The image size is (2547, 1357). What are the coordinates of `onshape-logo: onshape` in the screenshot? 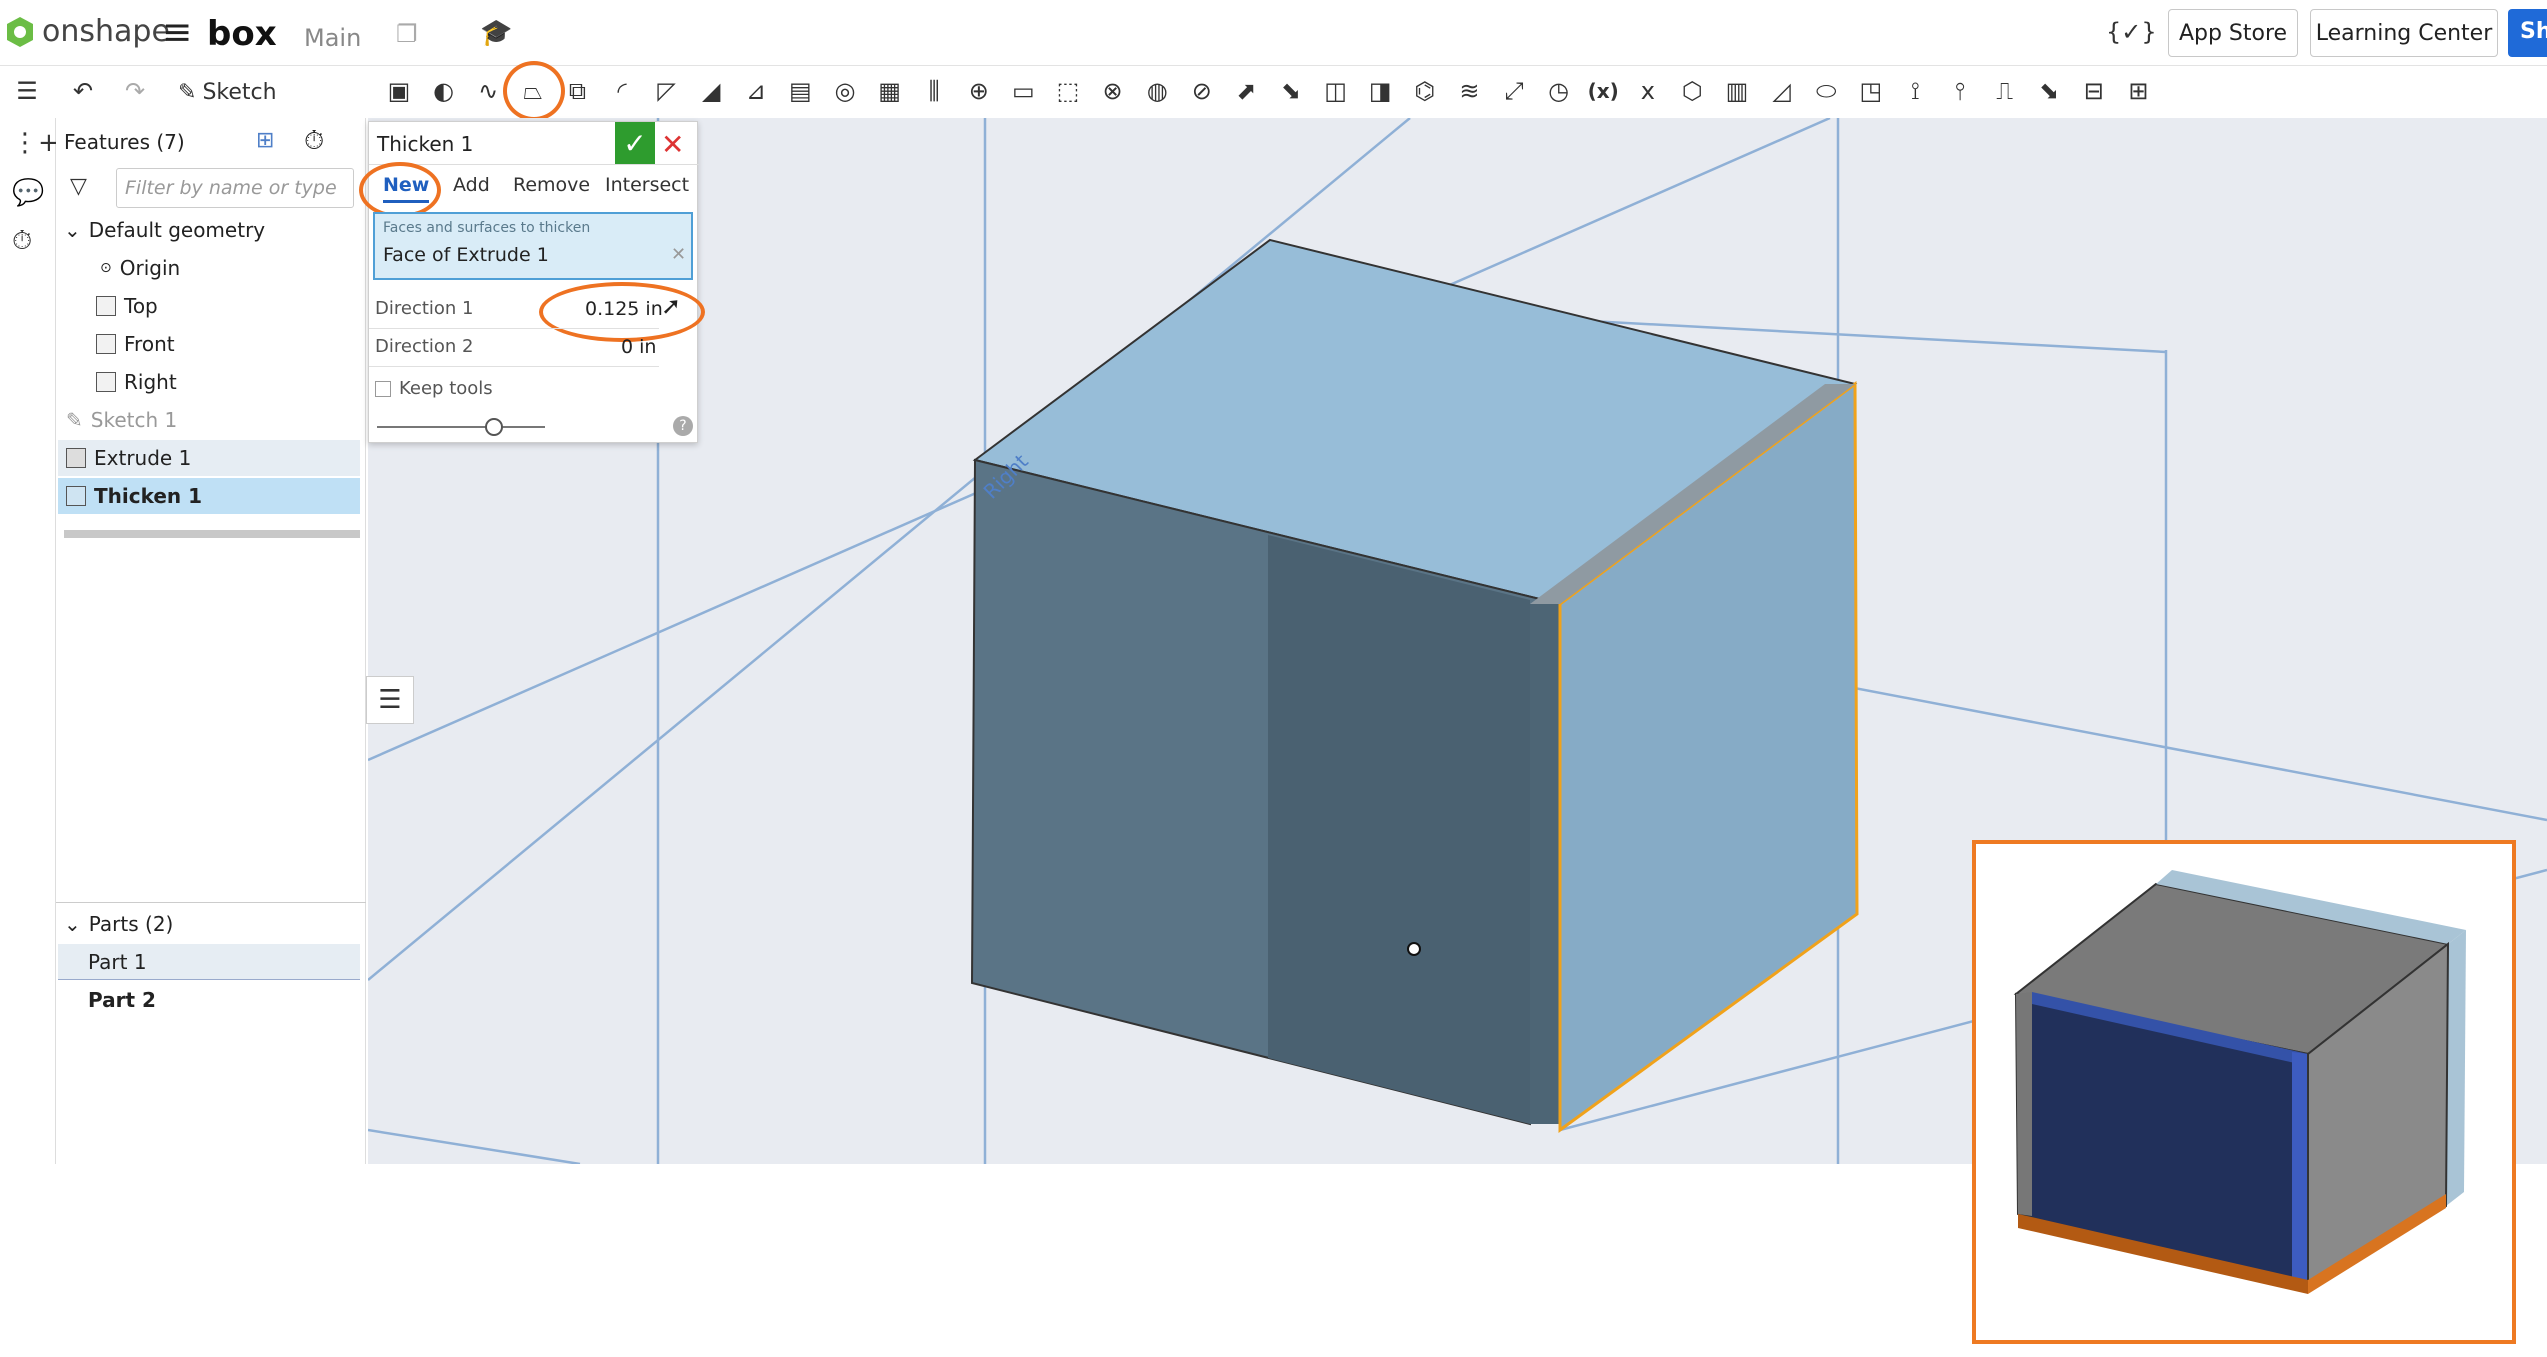 It's located at (88, 31).